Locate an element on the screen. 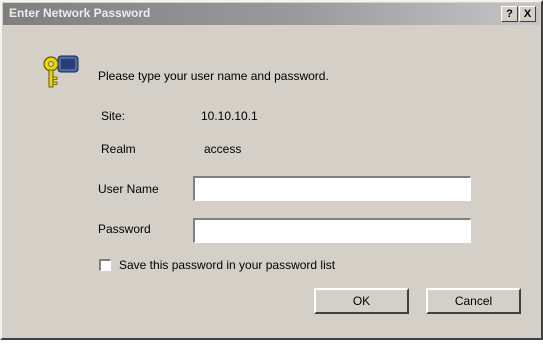 Image resolution: width=543 pixels, height=350 pixels. realm-value: access is located at coordinates (223, 149).